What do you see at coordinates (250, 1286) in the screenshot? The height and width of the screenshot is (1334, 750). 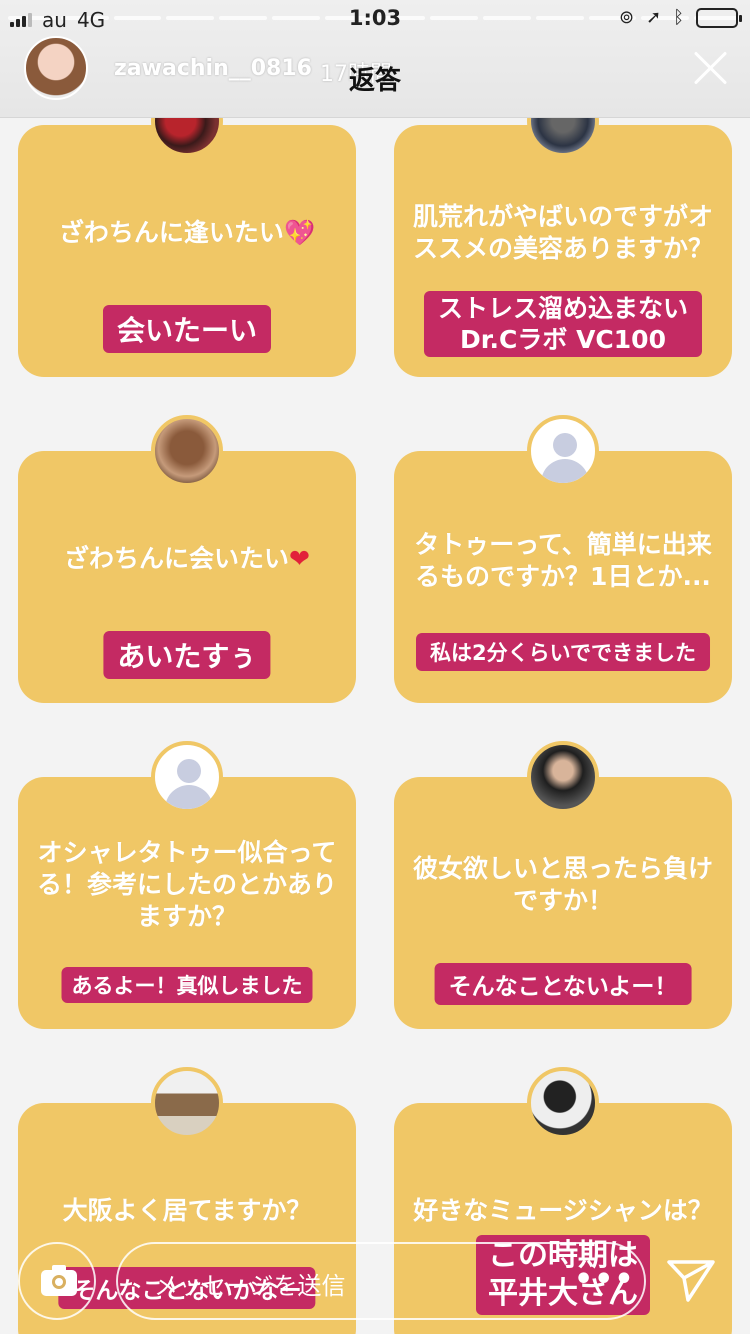 I see `message-placeholder: メッセージを送信` at bounding box center [250, 1286].